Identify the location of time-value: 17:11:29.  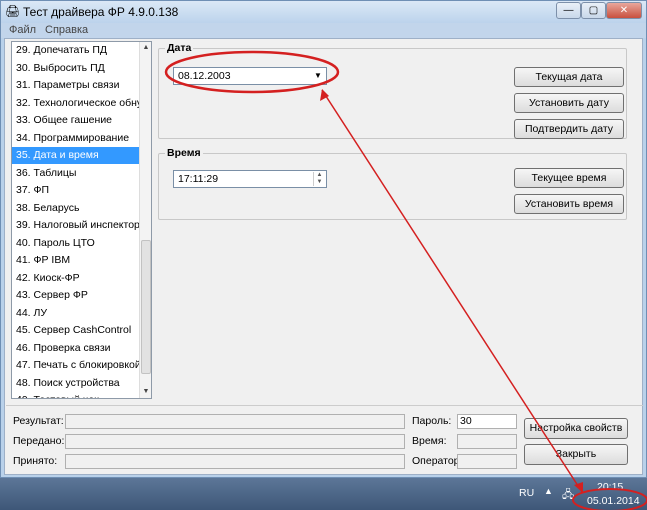
(198, 179).